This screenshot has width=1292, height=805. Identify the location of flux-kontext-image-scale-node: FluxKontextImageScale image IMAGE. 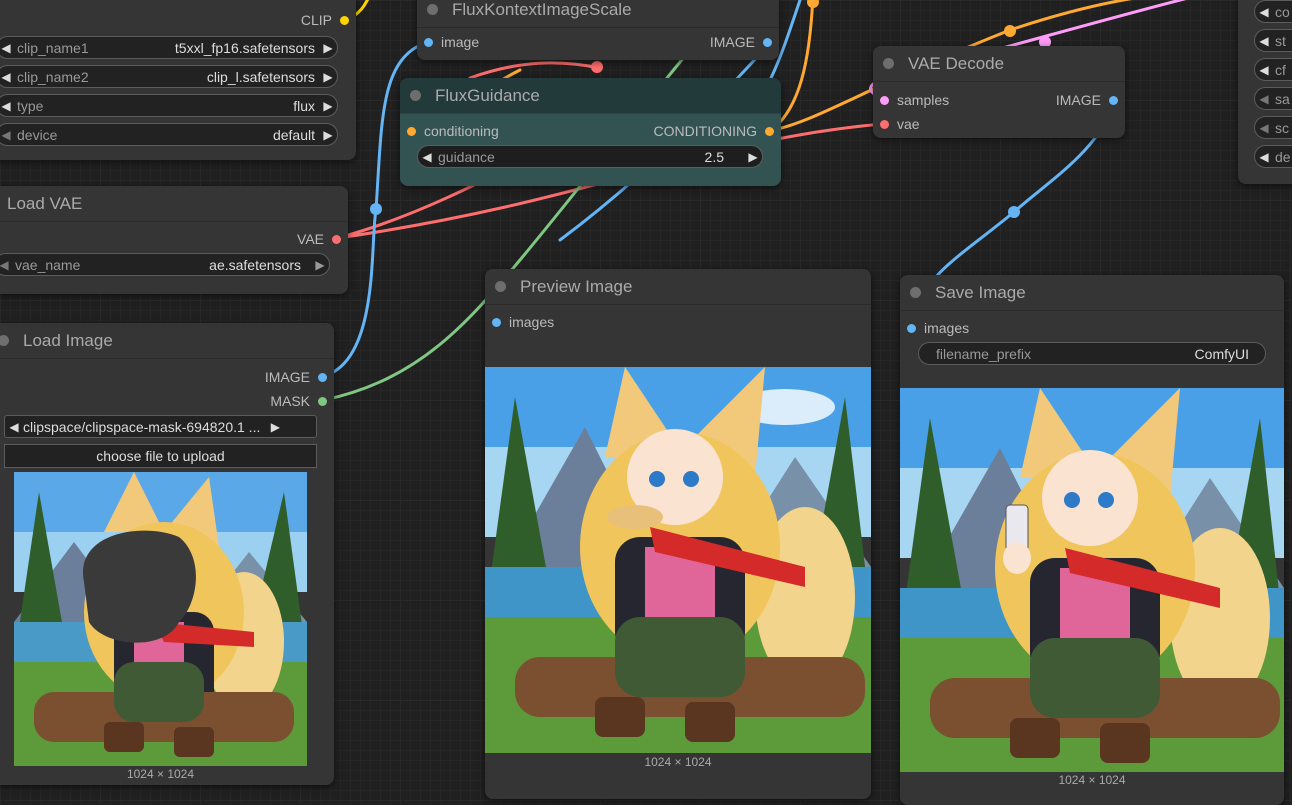
(598, 30).